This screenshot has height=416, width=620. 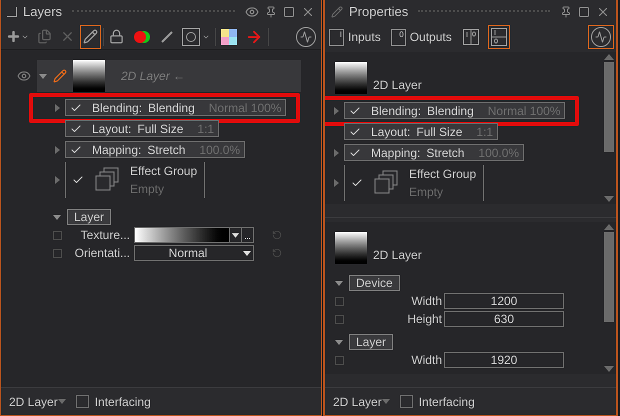 I want to click on copy-icon, so click(x=44, y=36).